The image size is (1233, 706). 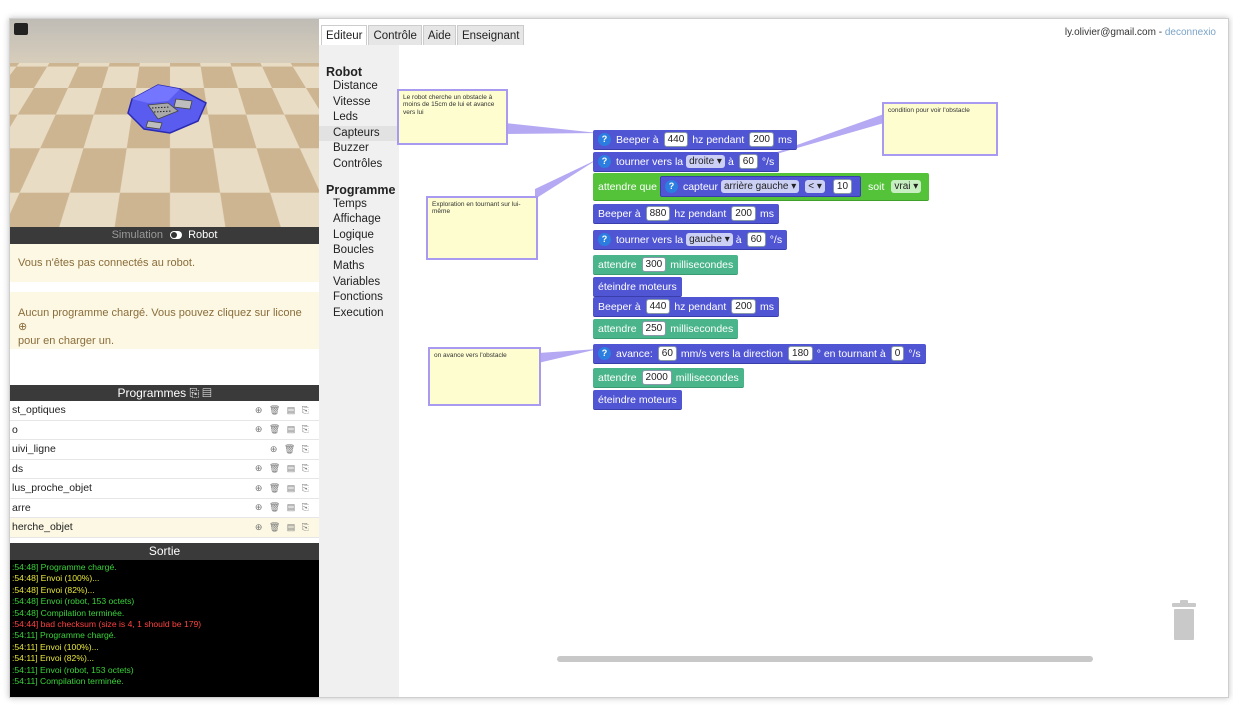 I want to click on block-text: attendre que, so click(x=627, y=186).